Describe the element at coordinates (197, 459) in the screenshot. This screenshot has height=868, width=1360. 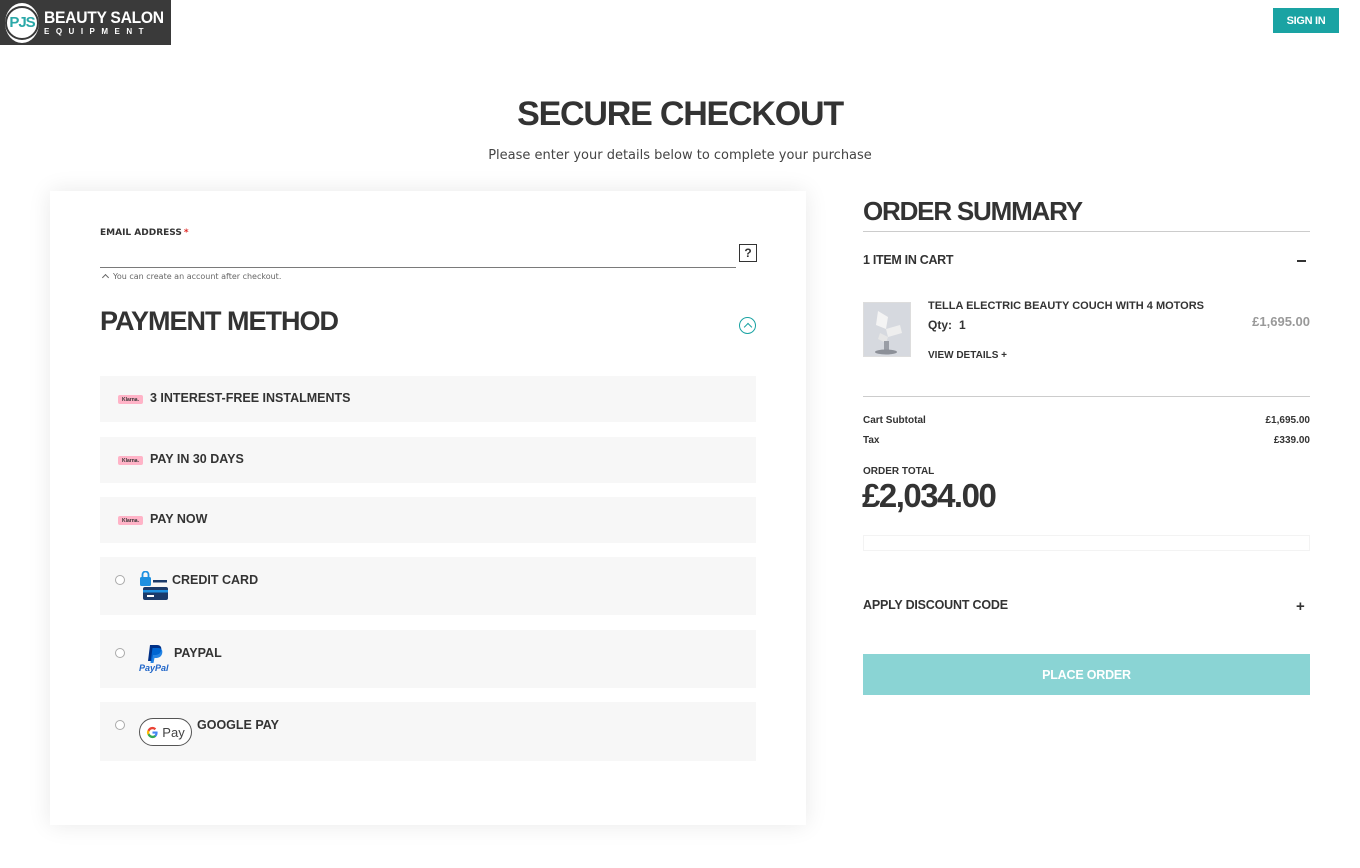
I see `payment-option-label: PAY IN 30 DAYS` at that location.